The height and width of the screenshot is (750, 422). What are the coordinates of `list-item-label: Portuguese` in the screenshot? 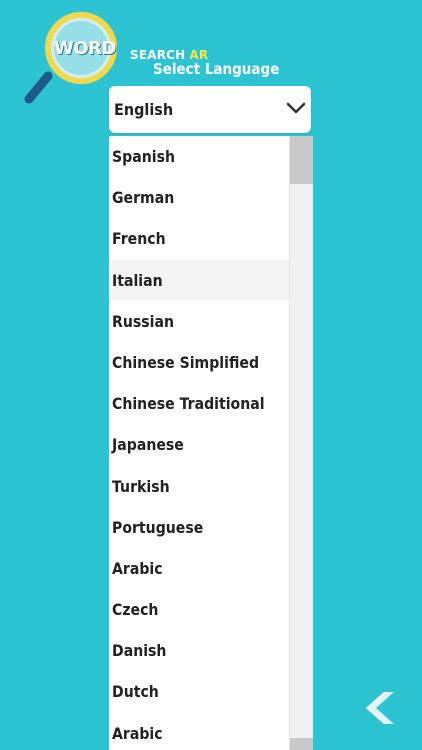 It's located at (158, 527).